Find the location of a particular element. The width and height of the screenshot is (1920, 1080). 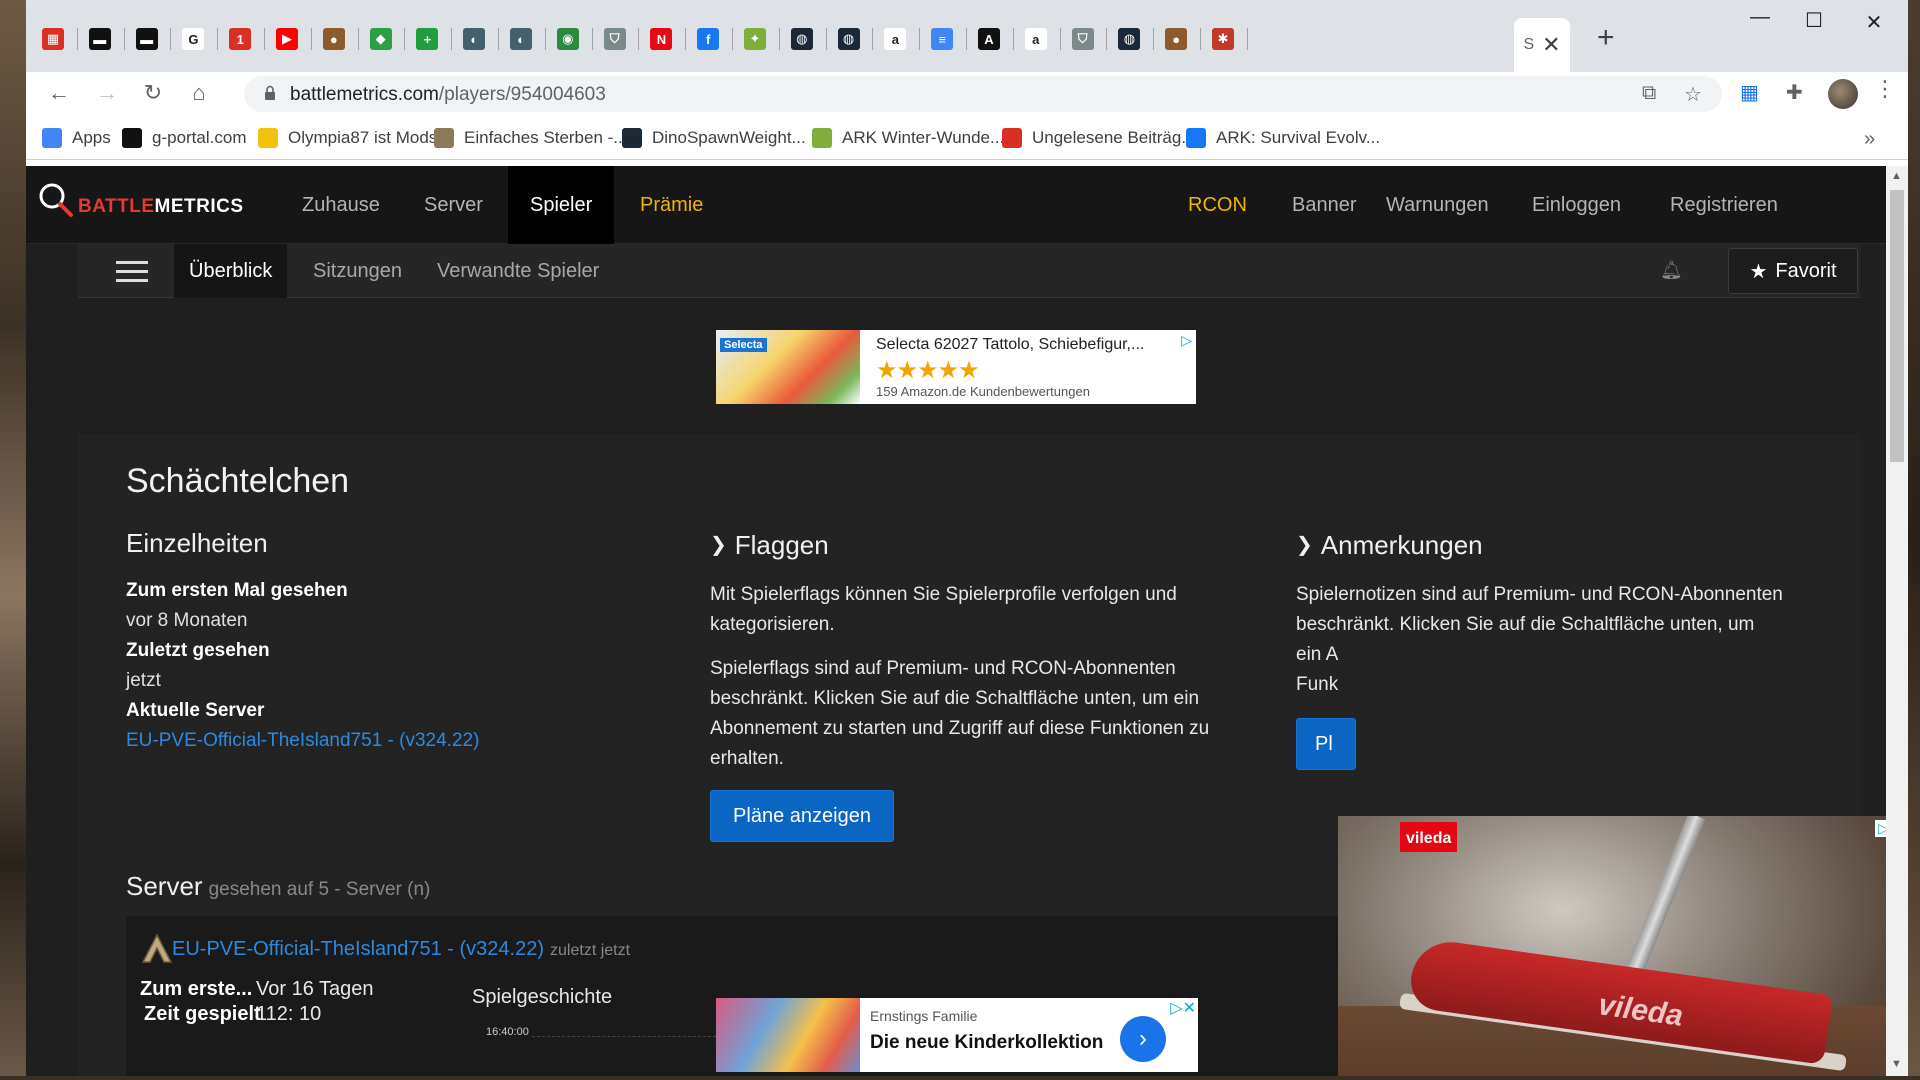

nav-praemie: Prämie is located at coordinates (671, 205).